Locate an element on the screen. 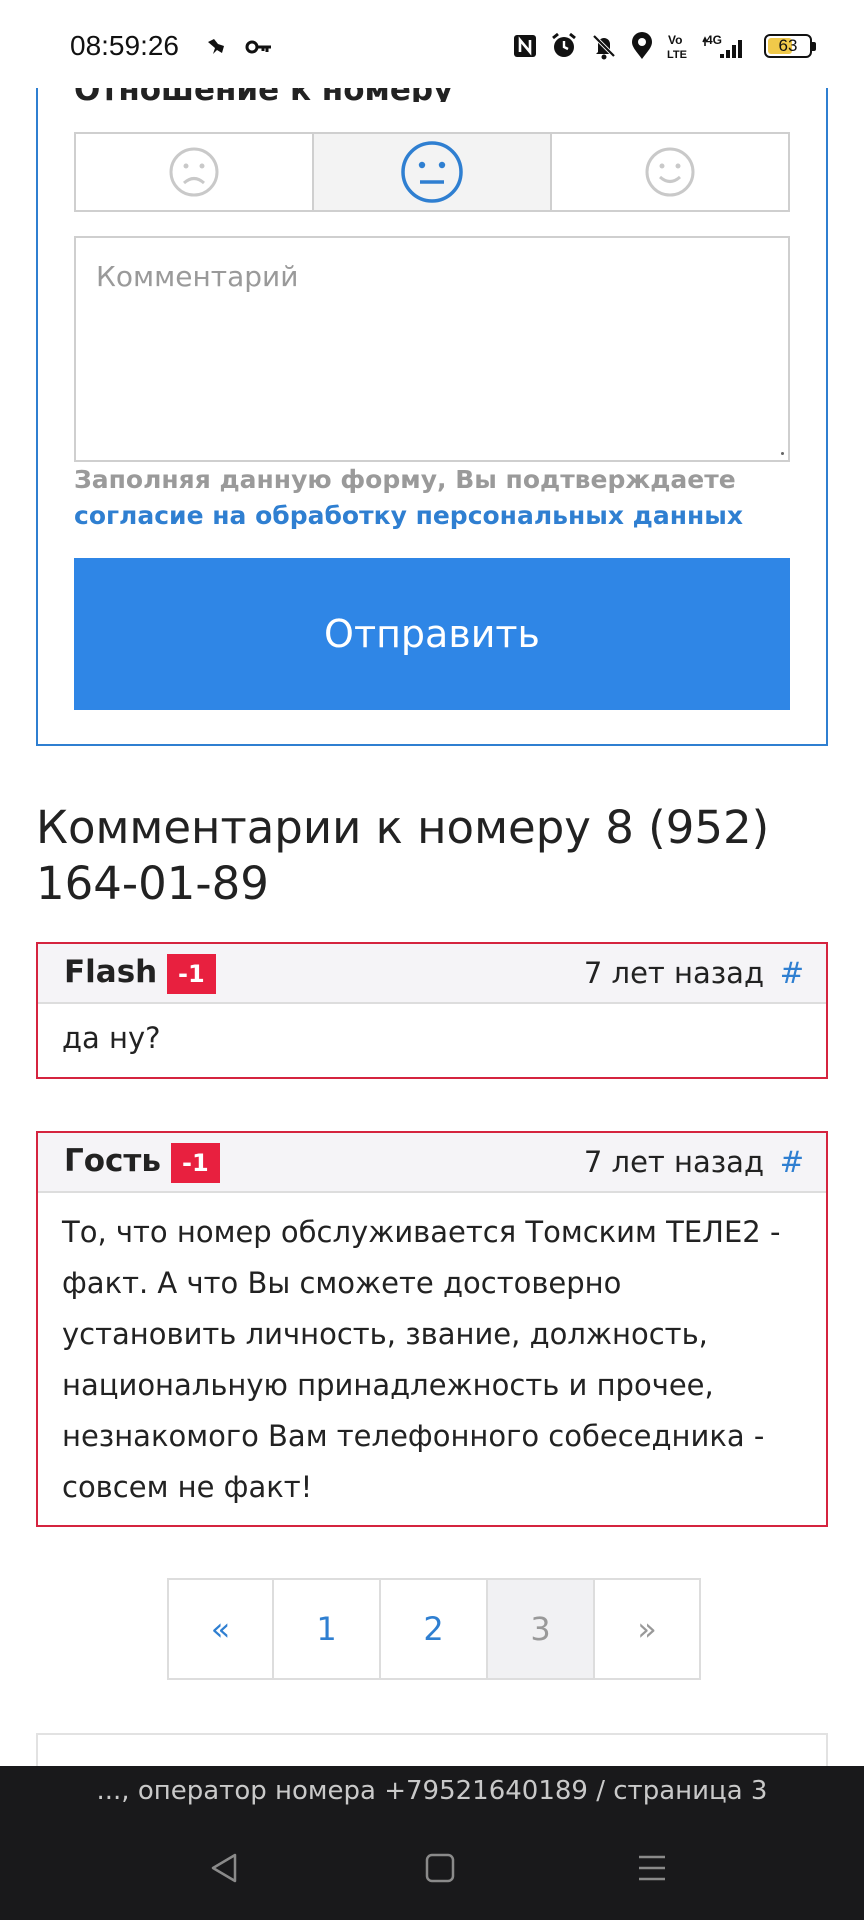 This screenshot has height=1920, width=864. comment-author: Flash is located at coordinates (111, 972).